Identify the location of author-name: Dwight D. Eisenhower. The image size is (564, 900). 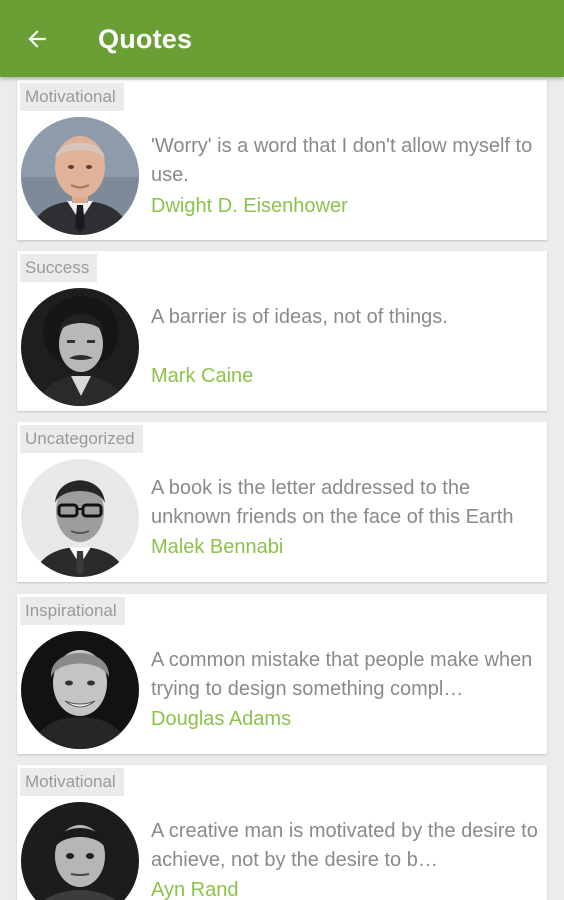
(249, 206).